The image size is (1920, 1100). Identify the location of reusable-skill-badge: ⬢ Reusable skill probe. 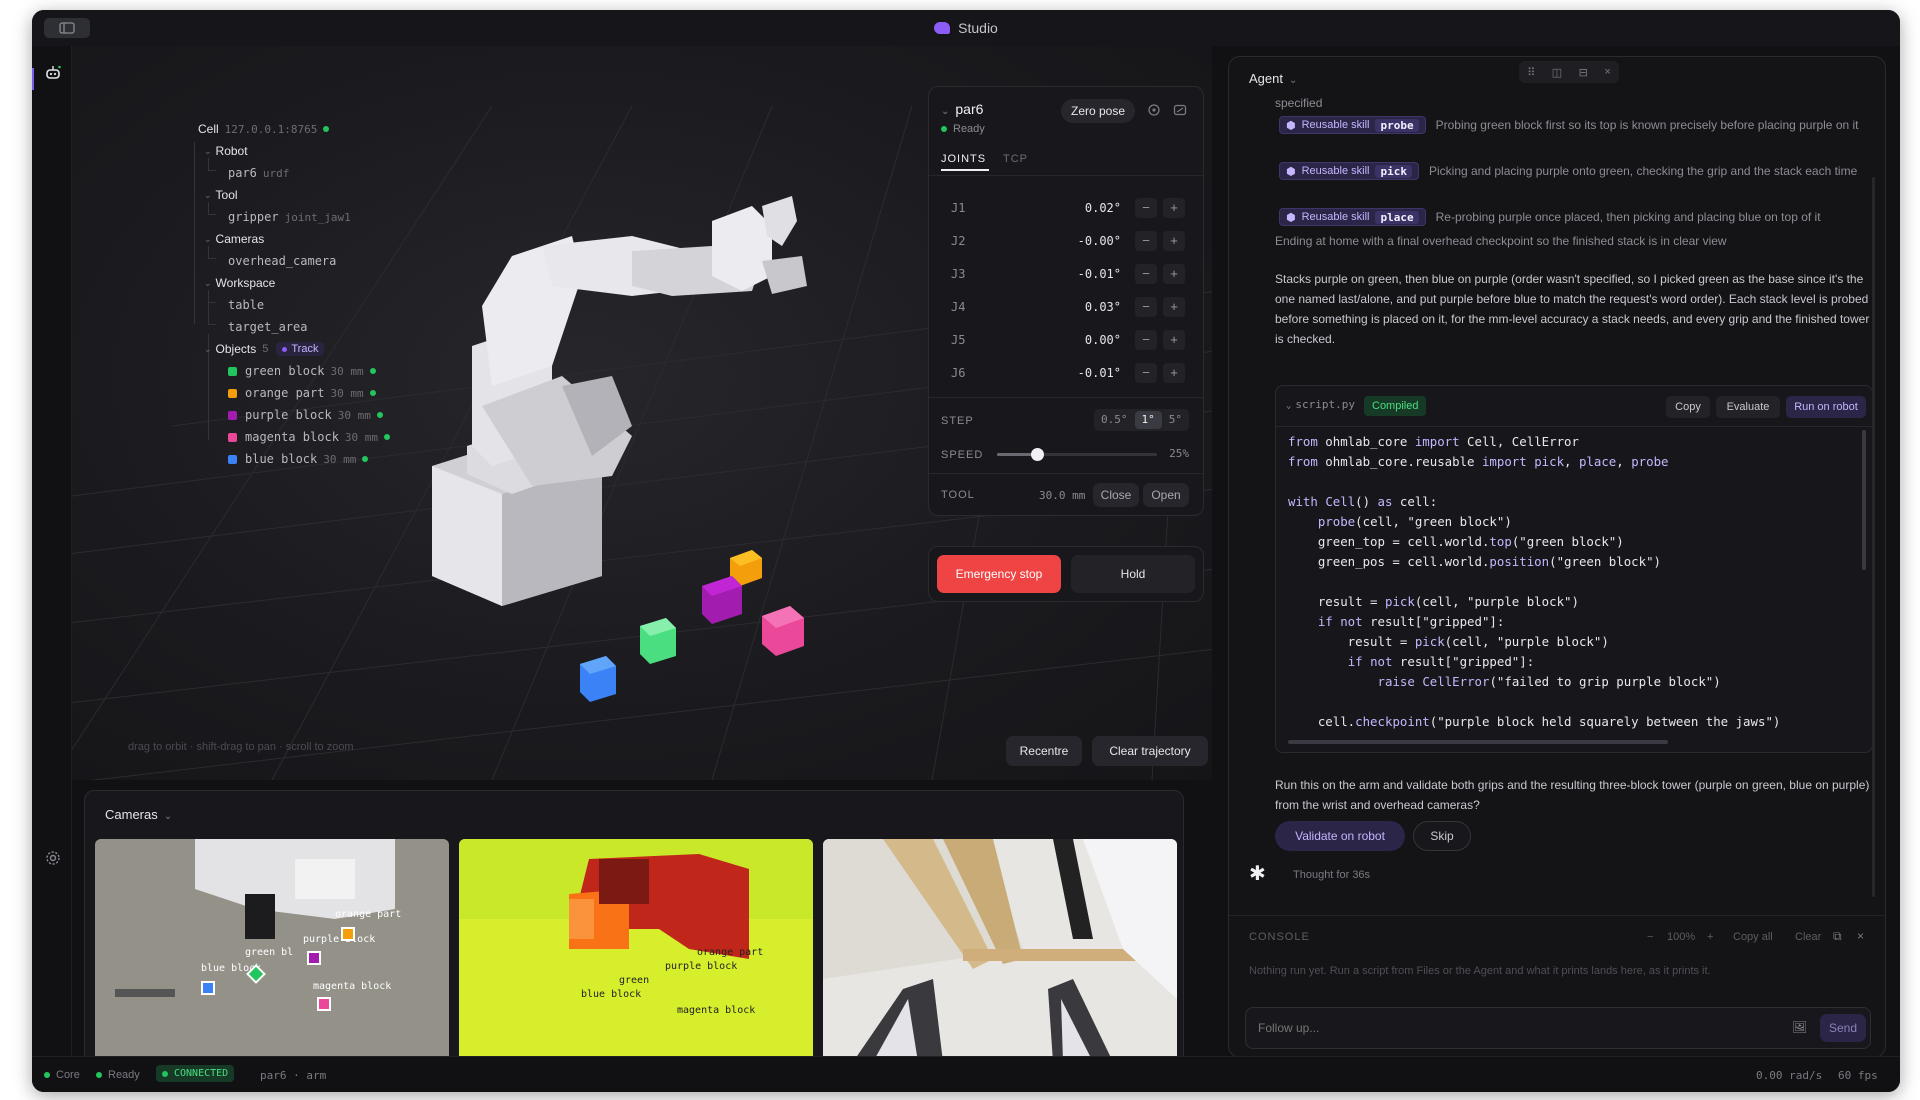
(1352, 125).